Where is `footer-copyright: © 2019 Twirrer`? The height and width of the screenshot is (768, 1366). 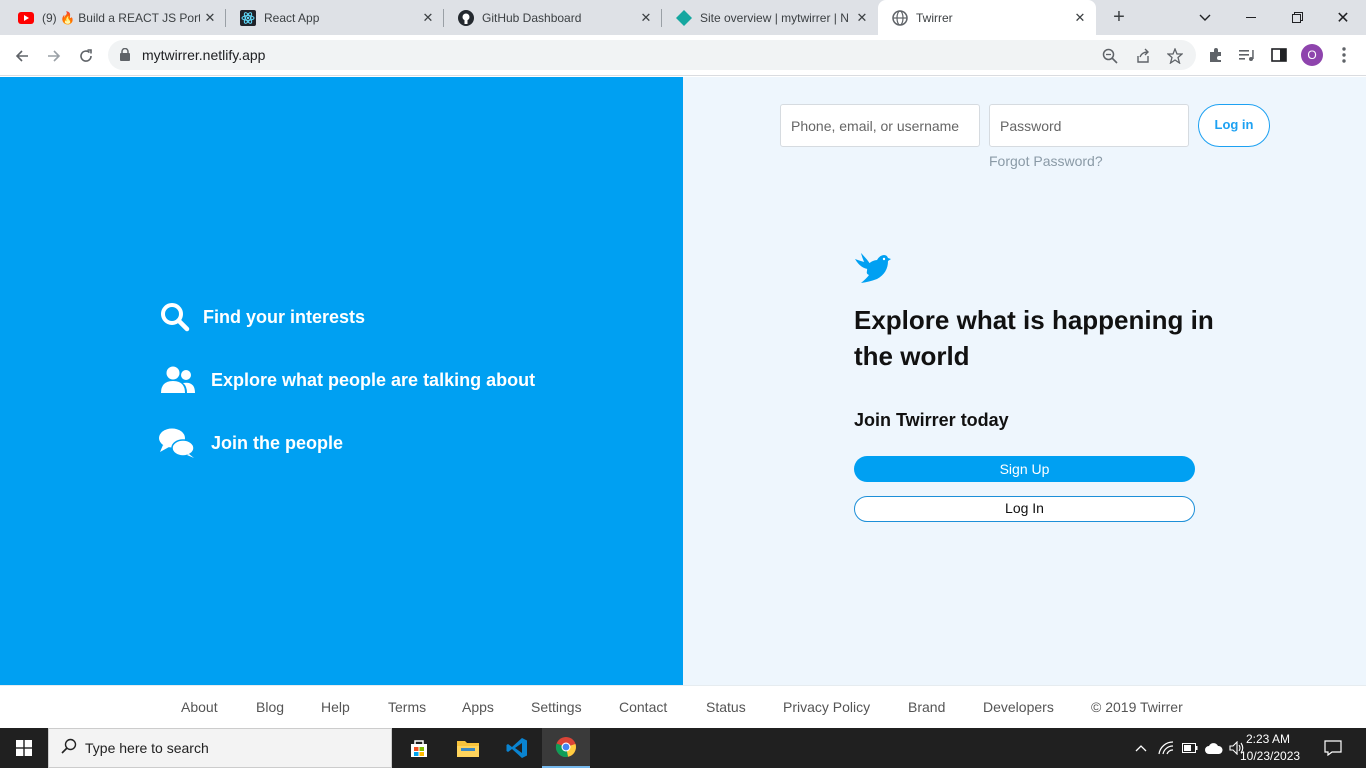
footer-copyright: © 2019 Twirrer is located at coordinates (1137, 707).